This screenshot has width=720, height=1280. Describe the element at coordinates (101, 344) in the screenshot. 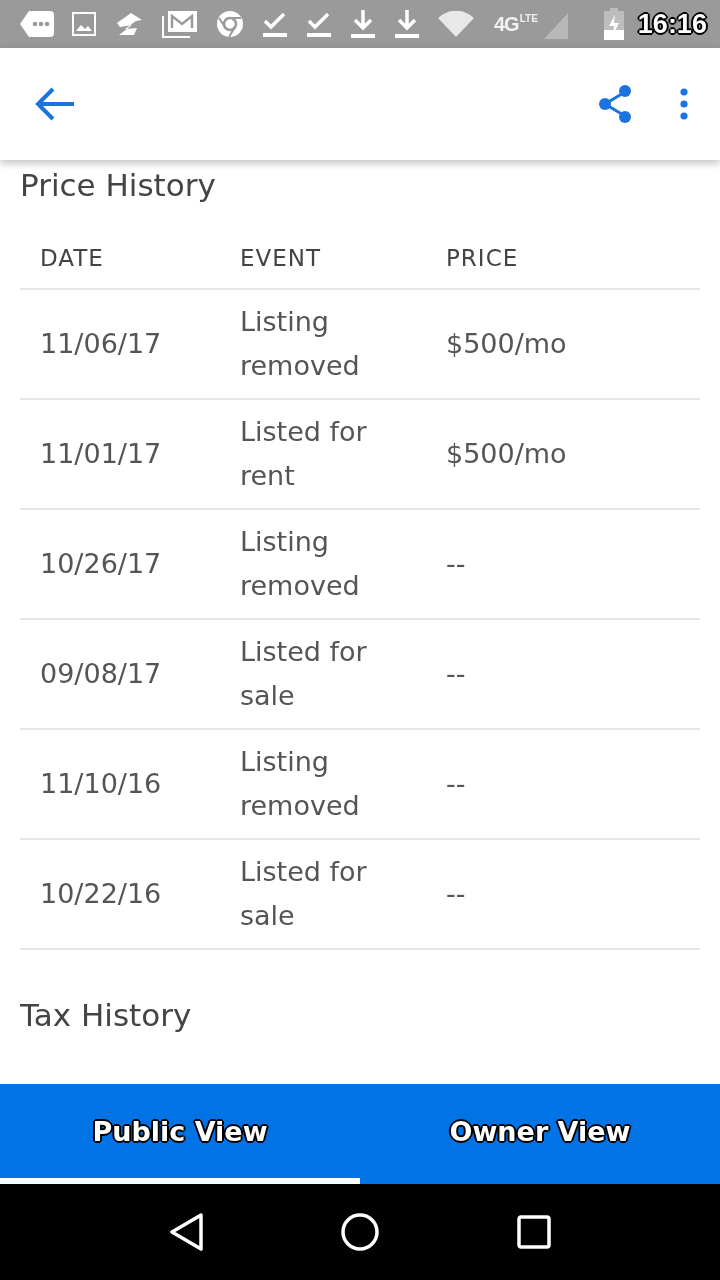

I see `table-cell-text: 11/06/17` at that location.